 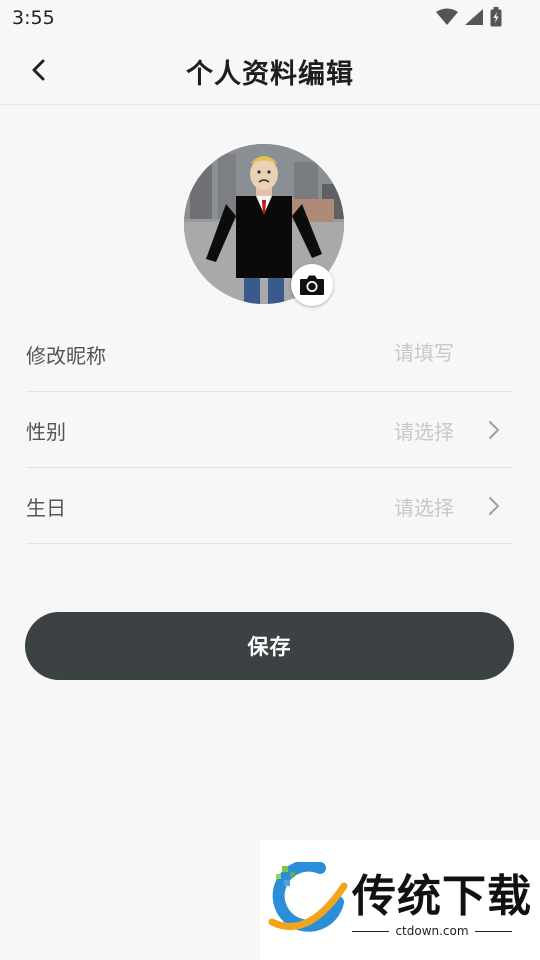 What do you see at coordinates (374, 353) in the screenshot?
I see `nickname-input` at bounding box center [374, 353].